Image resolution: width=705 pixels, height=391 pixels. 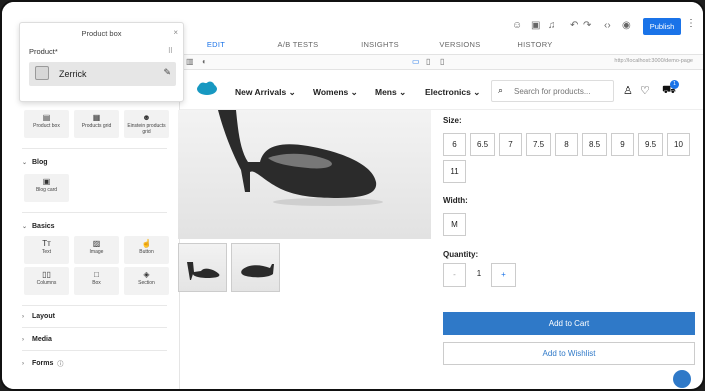 What do you see at coordinates (100, 162) in the screenshot?
I see `section-blog: ⌄ Blog` at bounding box center [100, 162].